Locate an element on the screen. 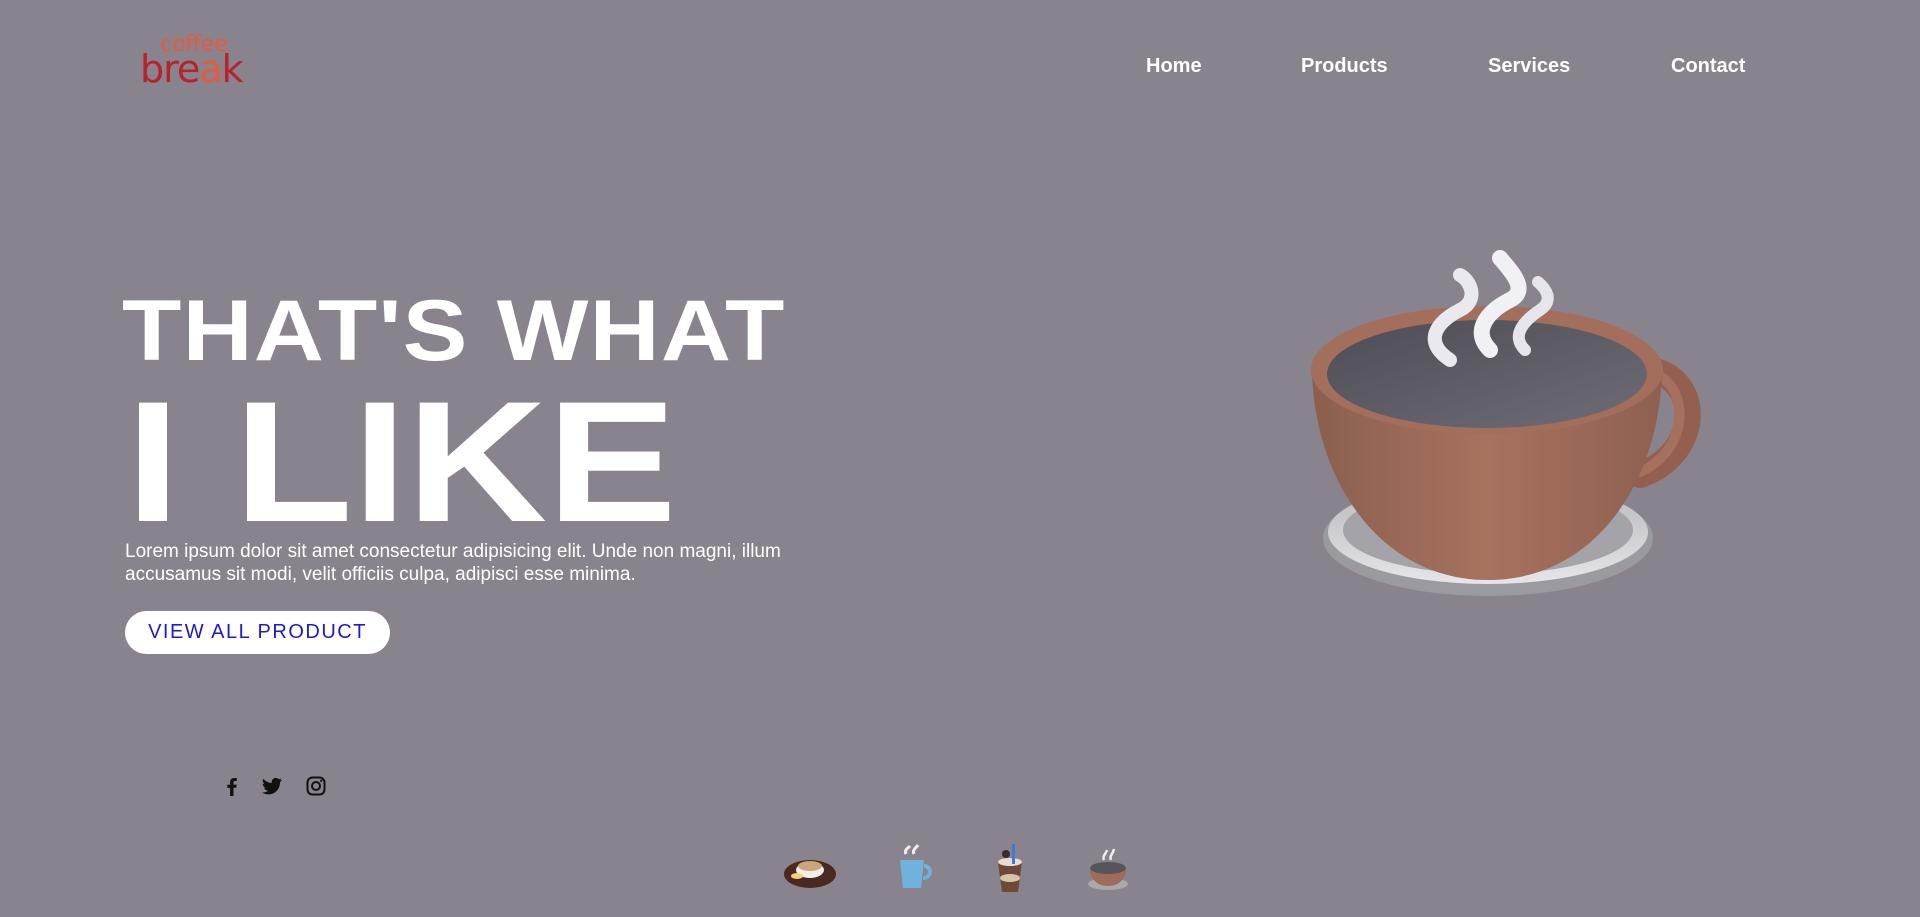 The height and width of the screenshot is (917, 1920). facebook-icon is located at coordinates (232, 786).